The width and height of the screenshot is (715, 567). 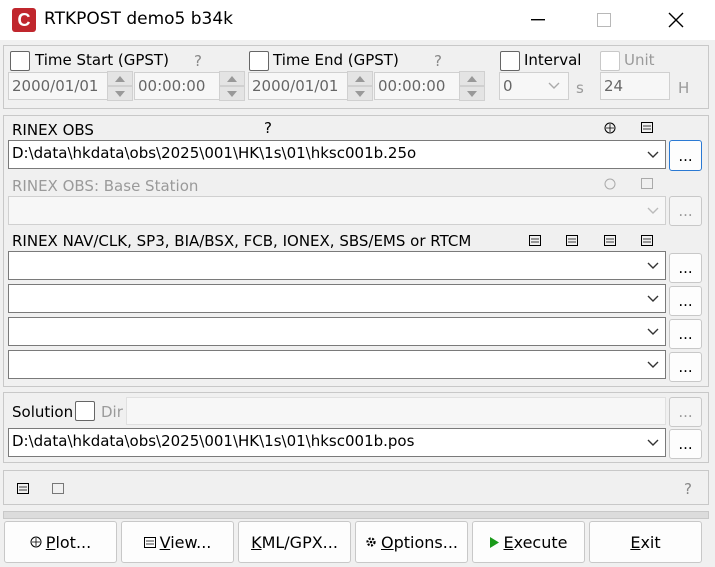 What do you see at coordinates (438, 61) in the screenshot?
I see `time-end-help: ?` at bounding box center [438, 61].